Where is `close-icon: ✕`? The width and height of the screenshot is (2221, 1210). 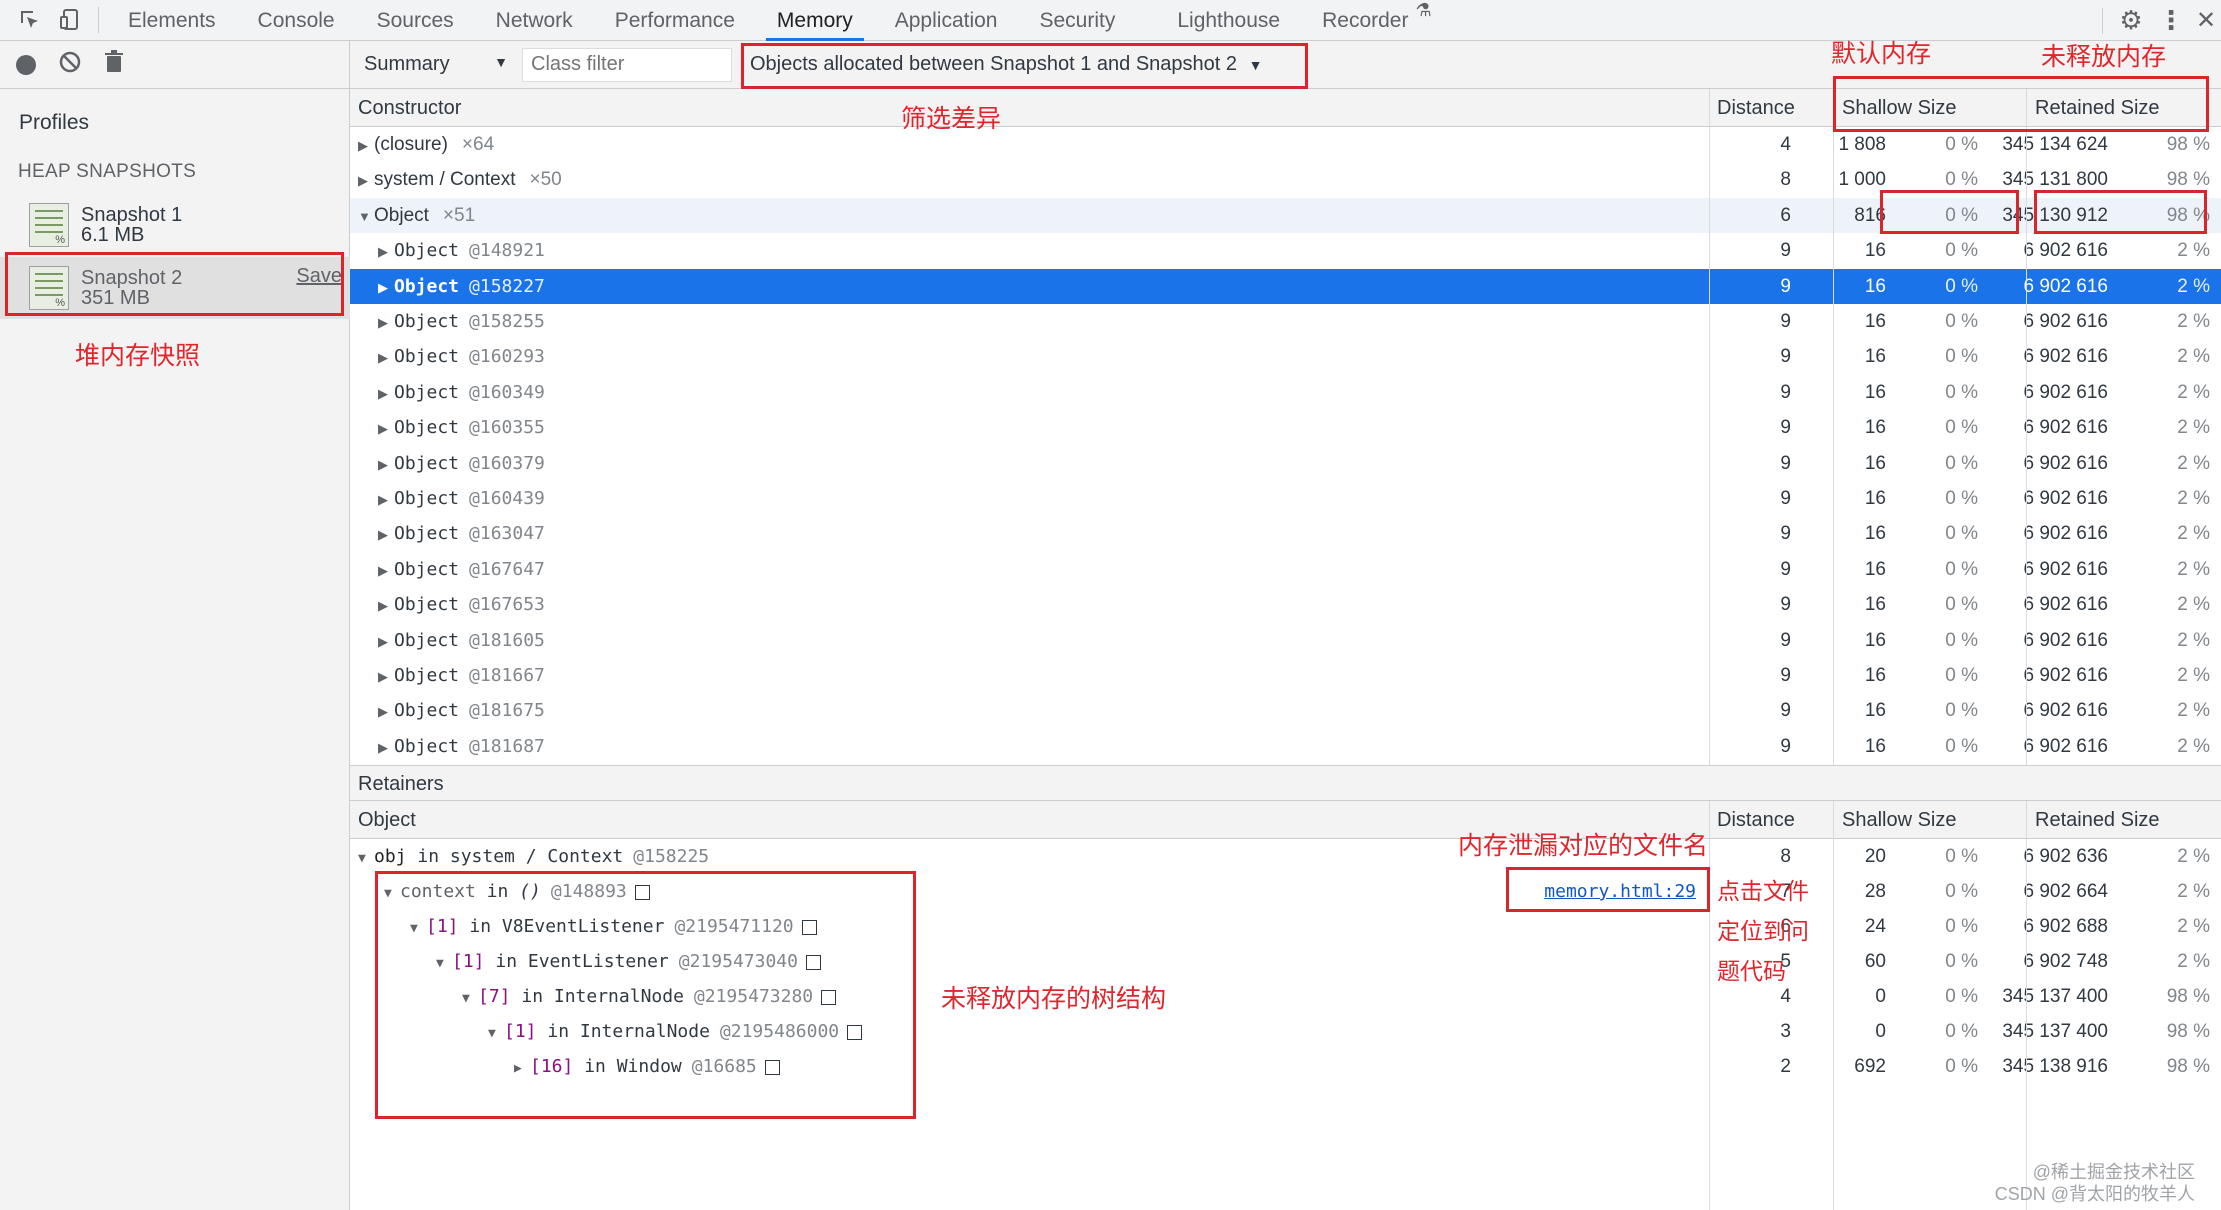
close-icon: ✕ is located at coordinates (2206, 21).